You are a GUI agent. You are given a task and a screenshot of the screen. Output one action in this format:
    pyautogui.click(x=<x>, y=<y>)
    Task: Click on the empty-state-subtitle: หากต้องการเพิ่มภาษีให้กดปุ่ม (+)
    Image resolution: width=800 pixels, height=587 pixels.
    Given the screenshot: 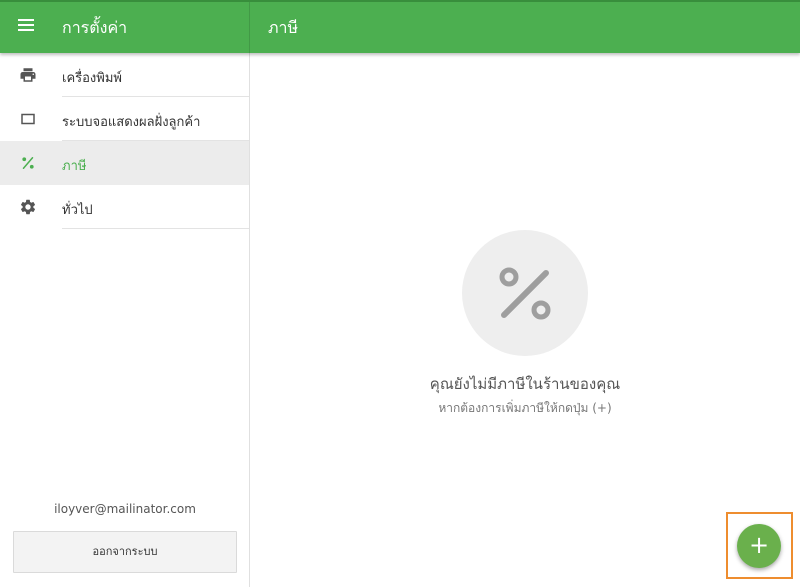 What is the action you would take?
    pyautogui.click(x=525, y=408)
    